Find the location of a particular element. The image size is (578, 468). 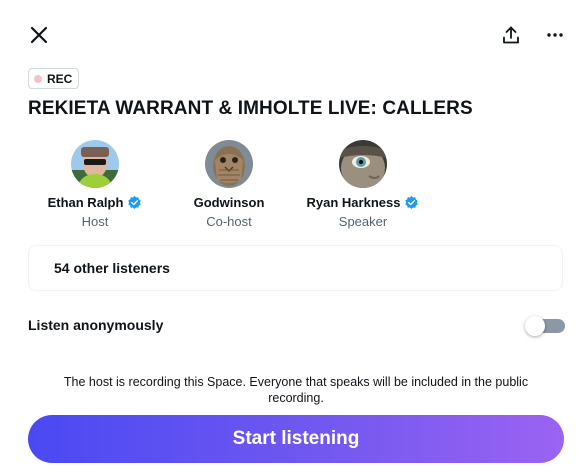

participant-name: Ryan Harkness is located at coordinates (353, 202).